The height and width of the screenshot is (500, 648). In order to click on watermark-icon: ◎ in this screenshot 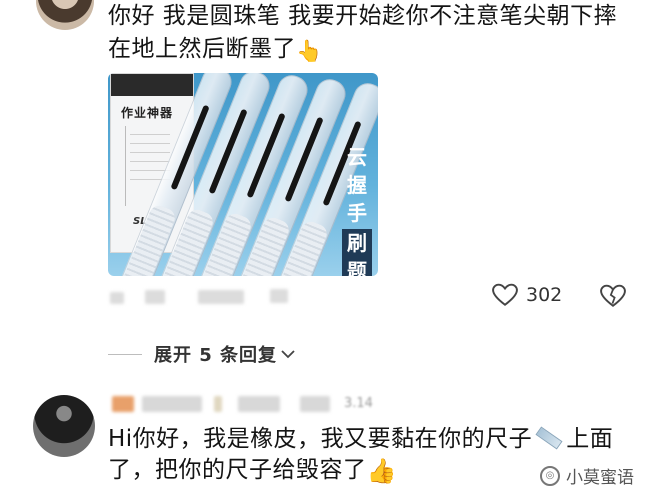, I will do `click(550, 475)`.